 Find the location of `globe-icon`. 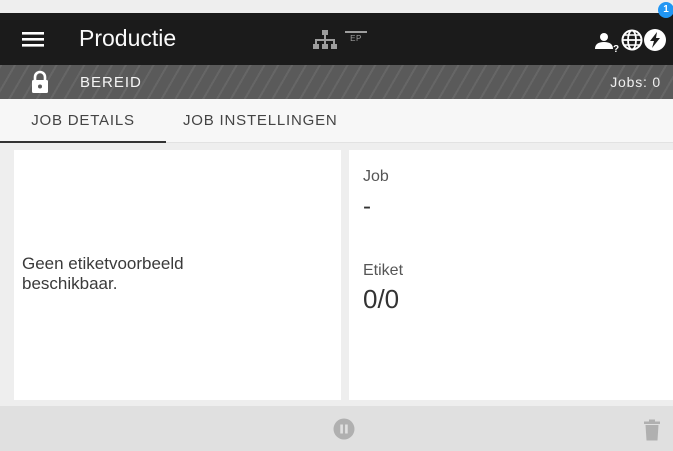

globe-icon is located at coordinates (632, 40).